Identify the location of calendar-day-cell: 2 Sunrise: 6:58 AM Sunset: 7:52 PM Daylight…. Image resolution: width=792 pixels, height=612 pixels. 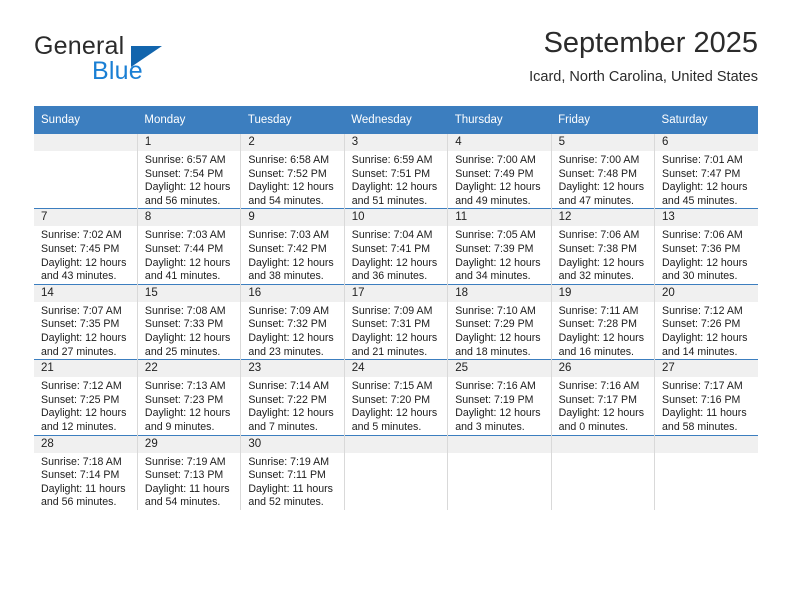
(292, 171).